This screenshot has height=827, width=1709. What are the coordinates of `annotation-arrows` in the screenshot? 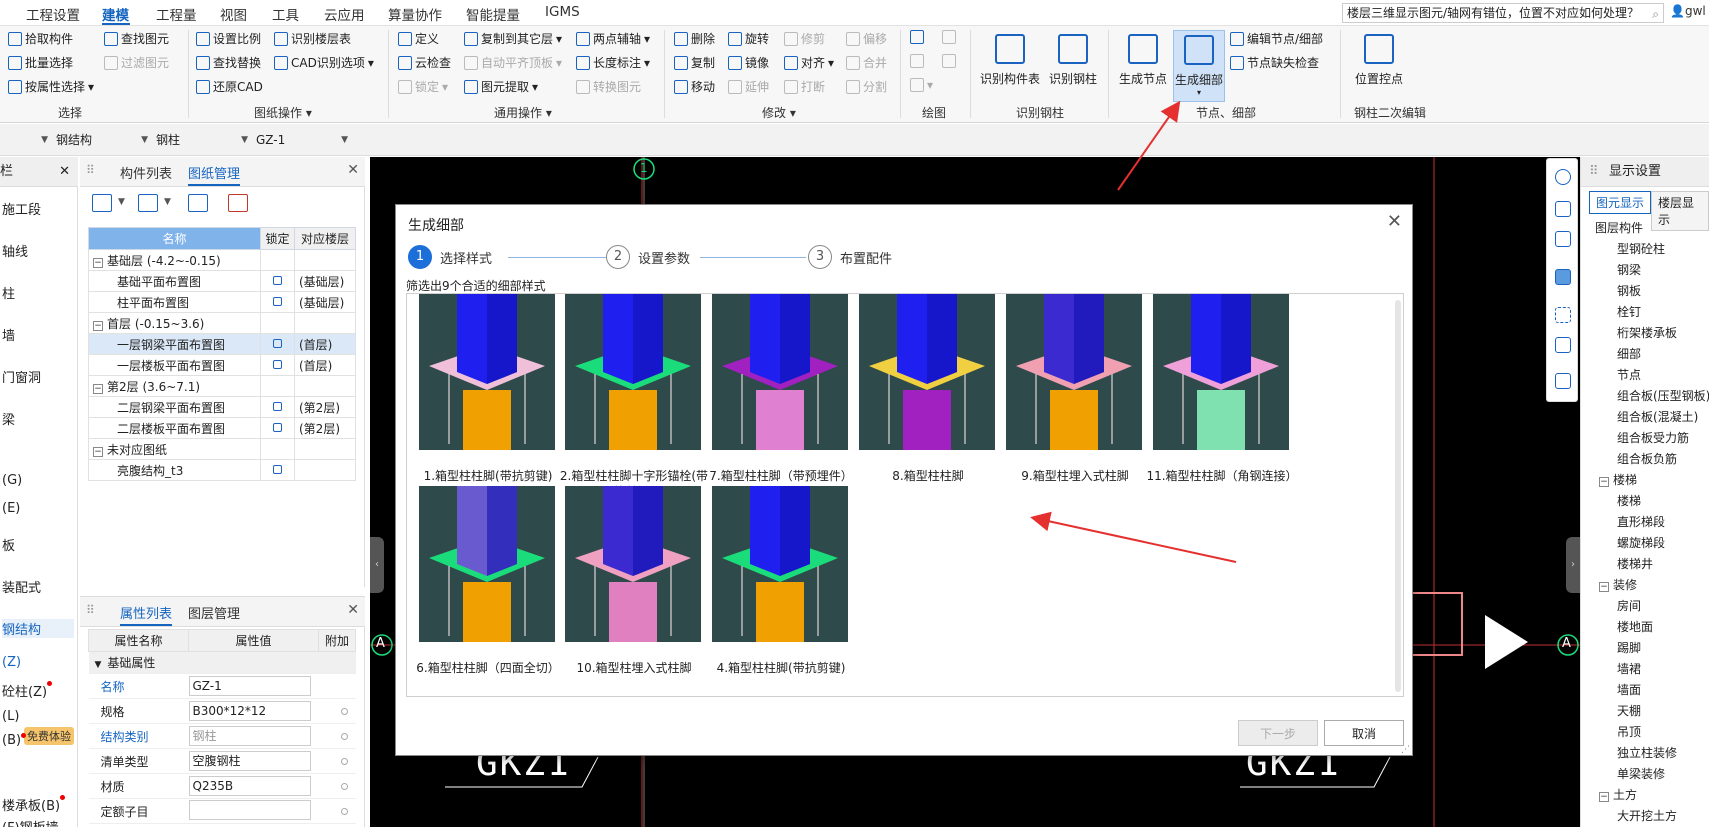 It's located at (1133, 331).